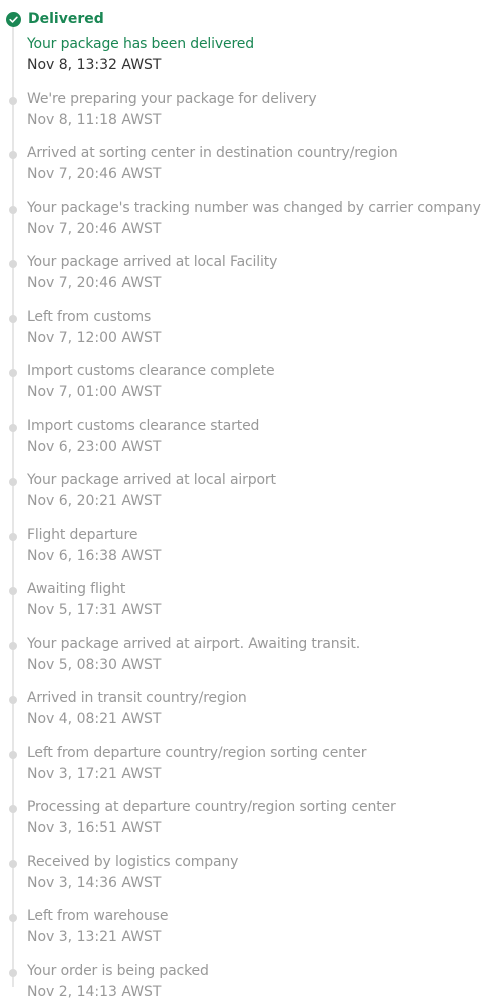 This screenshot has width=500, height=1007. What do you see at coordinates (118, 971) in the screenshot?
I see `event-description: Your order is being packed` at bounding box center [118, 971].